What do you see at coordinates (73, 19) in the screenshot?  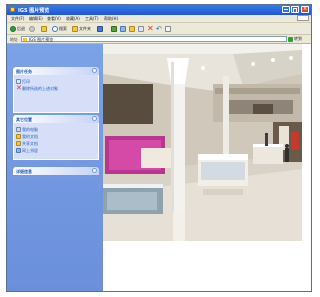 I see `menu-favorites: 收藏(A)` at bounding box center [73, 19].